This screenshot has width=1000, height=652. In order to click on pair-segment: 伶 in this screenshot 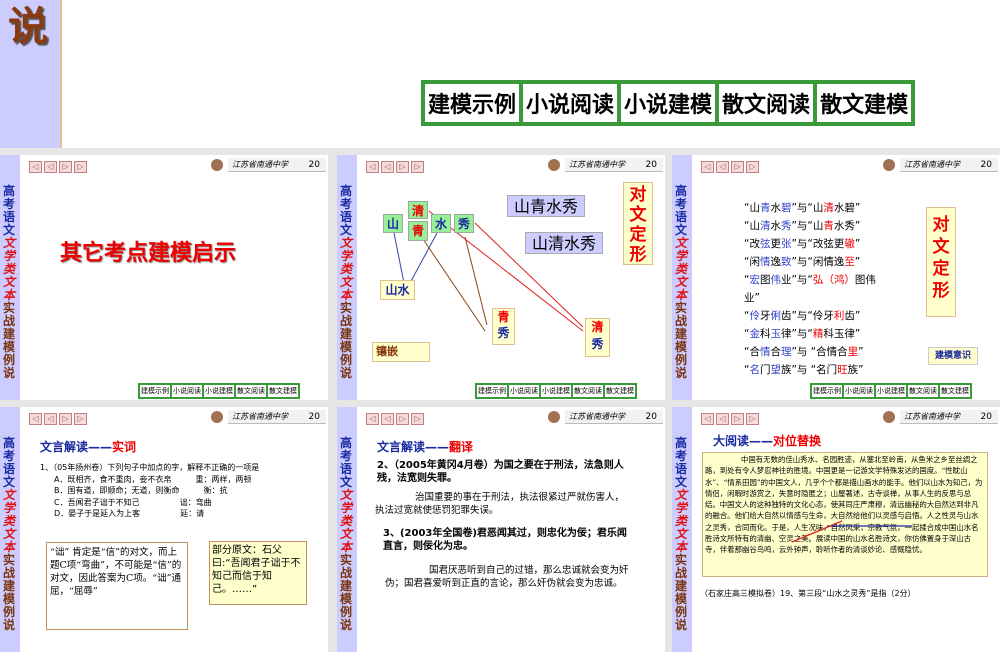, I will do `click(754, 316)`.